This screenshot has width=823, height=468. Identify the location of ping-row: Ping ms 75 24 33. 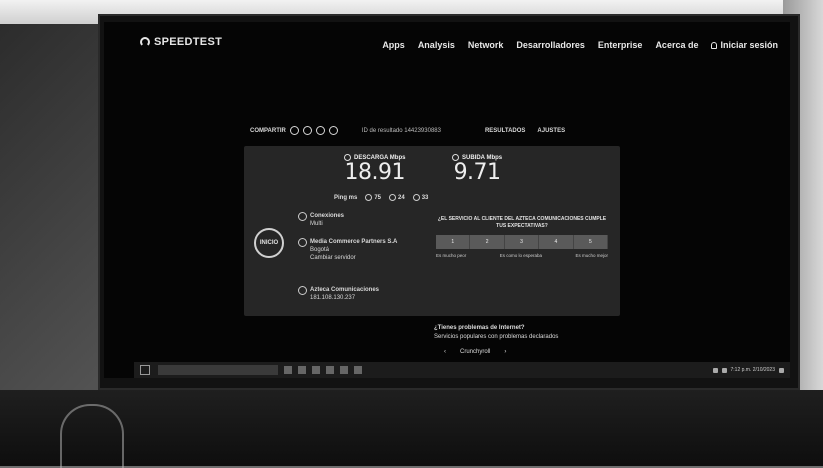
(381, 197).